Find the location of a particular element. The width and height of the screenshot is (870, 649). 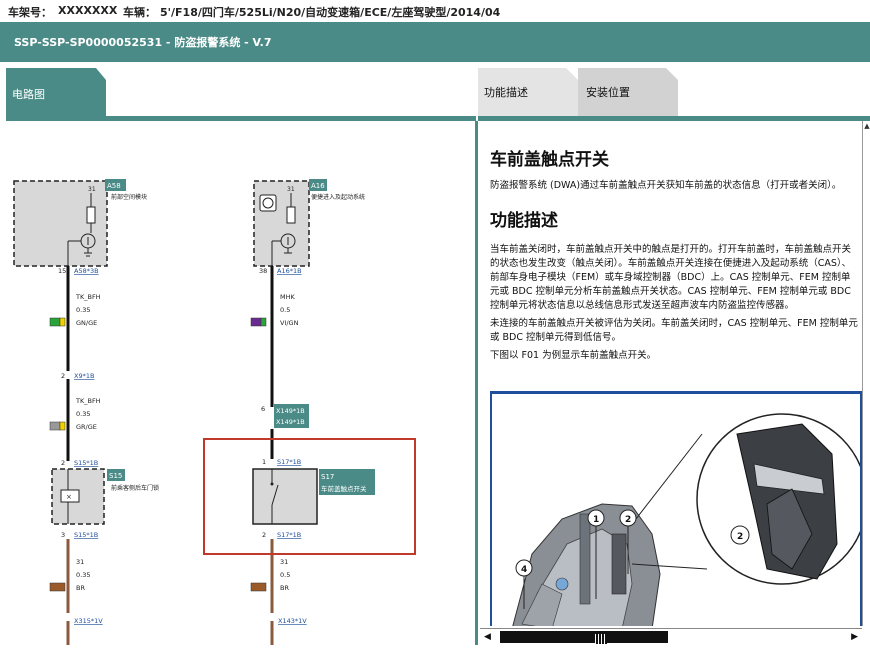

callout-1: 1 is located at coordinates (596, 520).